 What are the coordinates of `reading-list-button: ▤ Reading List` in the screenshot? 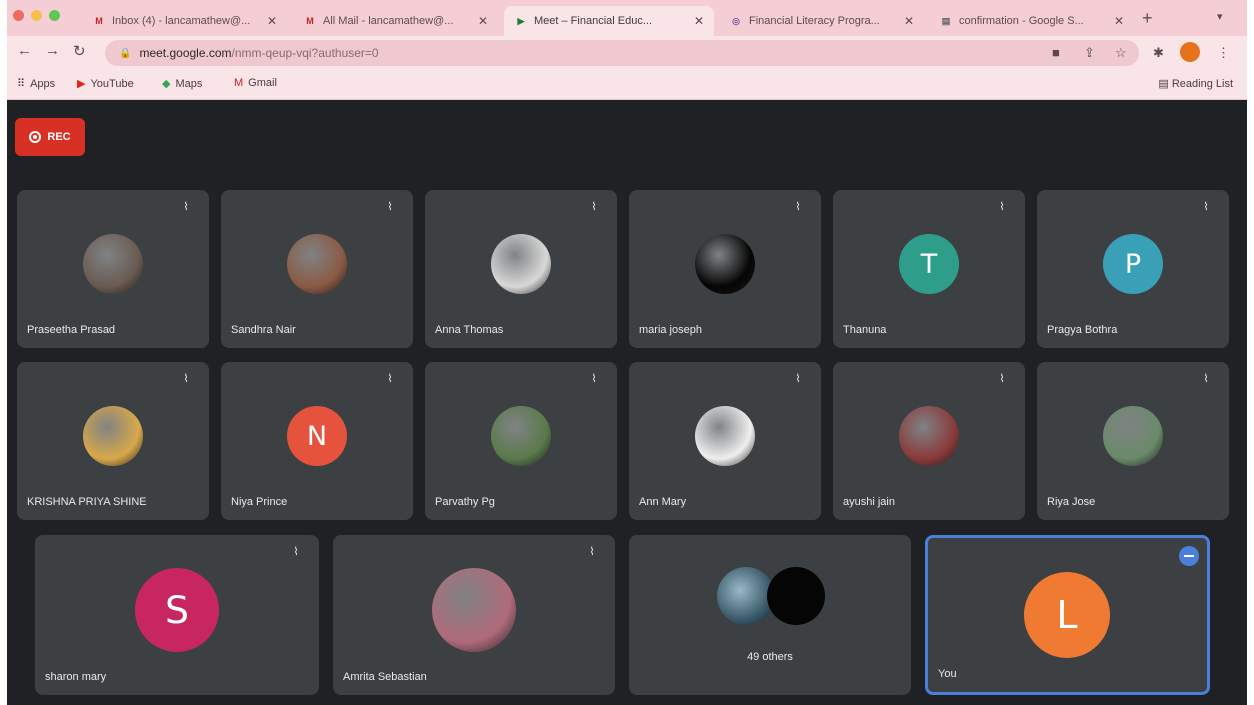 It's located at (1195, 83).